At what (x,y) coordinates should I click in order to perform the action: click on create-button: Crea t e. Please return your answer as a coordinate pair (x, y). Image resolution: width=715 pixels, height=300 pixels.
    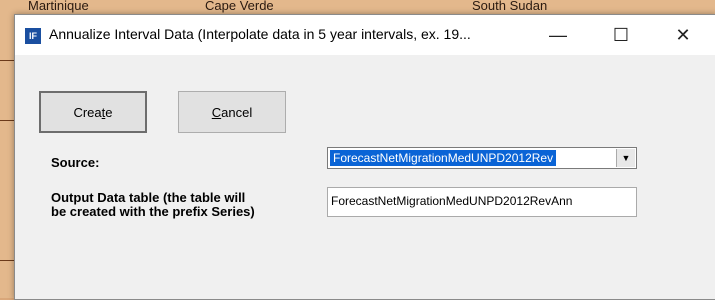
    Looking at the image, I should click on (93, 112).